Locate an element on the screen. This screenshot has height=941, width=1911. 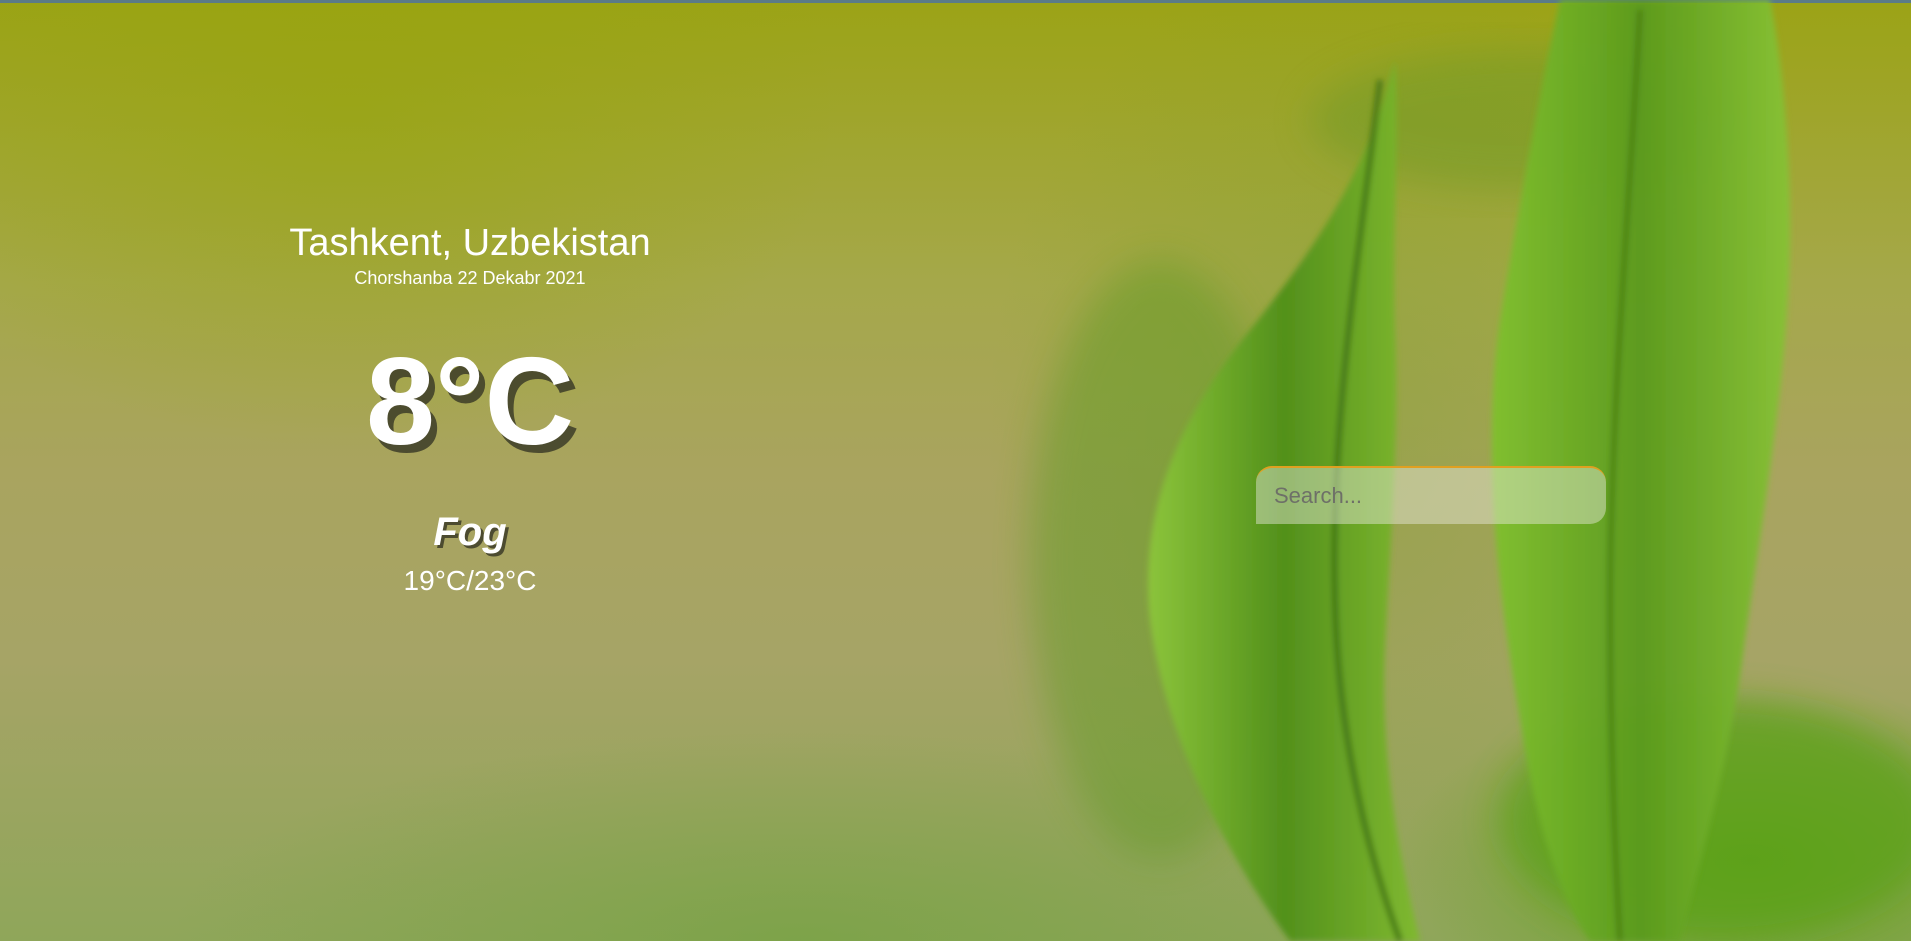
city-name: Tashkent, Uzbekistan is located at coordinates (470, 243).